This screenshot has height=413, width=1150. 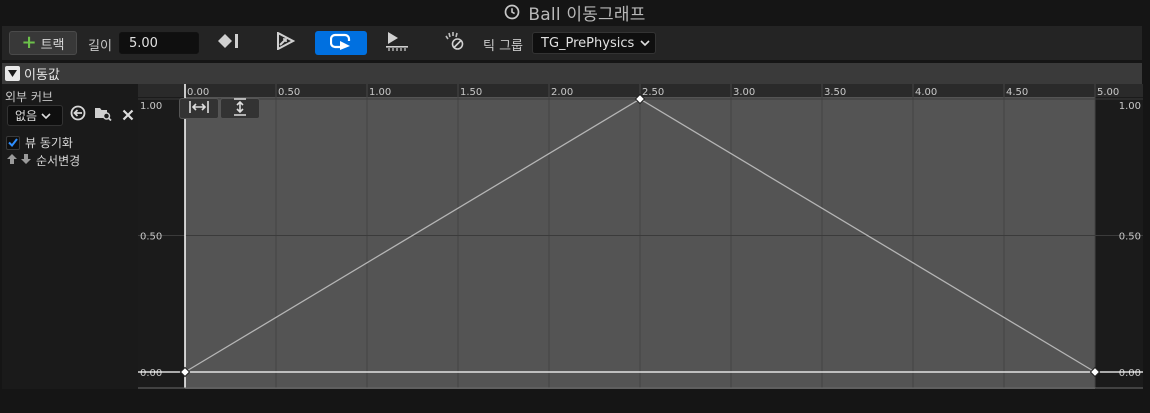 I want to click on browse-asset-button, so click(x=103, y=115).